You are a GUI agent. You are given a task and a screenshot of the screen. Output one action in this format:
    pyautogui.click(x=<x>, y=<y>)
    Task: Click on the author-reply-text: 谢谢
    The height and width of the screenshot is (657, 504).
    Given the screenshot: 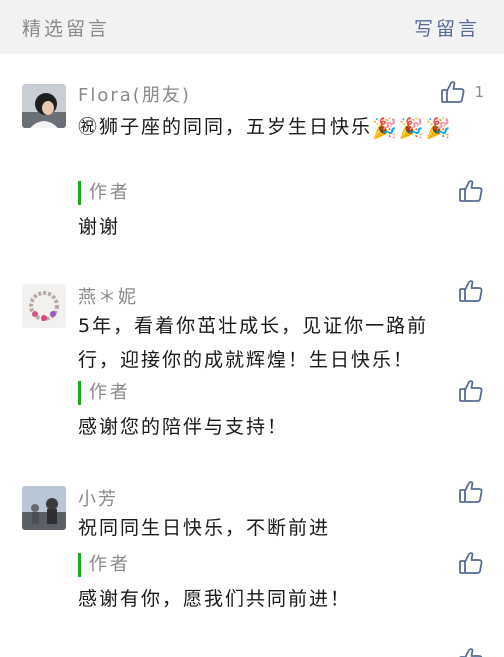 What is the action you would take?
    pyautogui.click(x=99, y=227)
    